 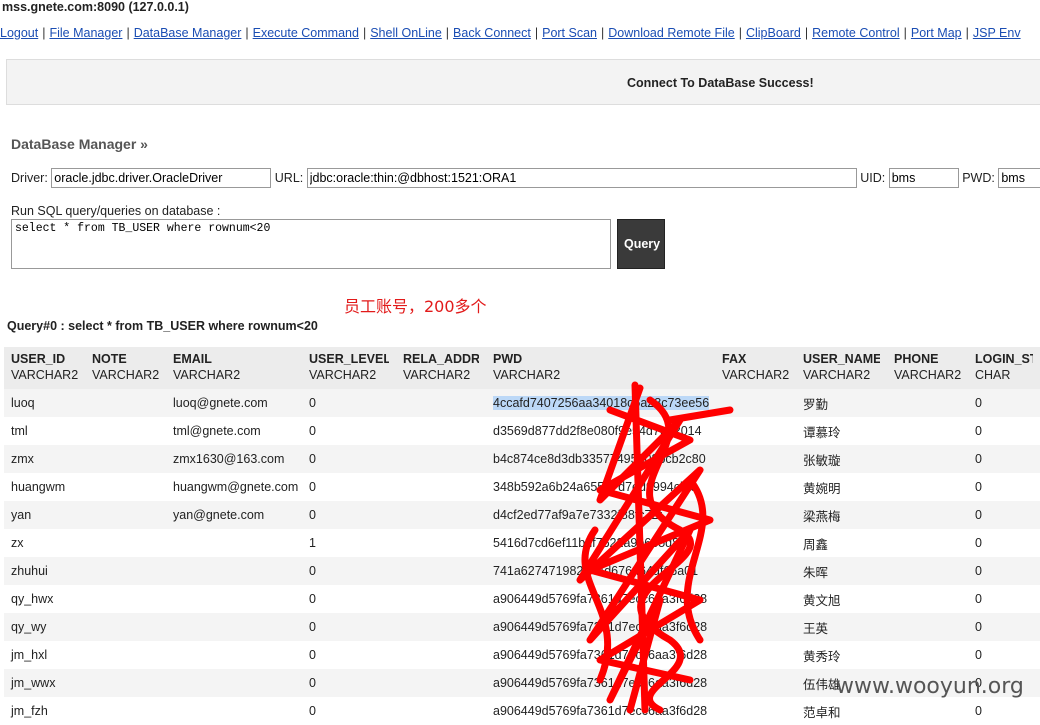 I want to click on nav-link-logout: Logout, so click(x=19, y=33).